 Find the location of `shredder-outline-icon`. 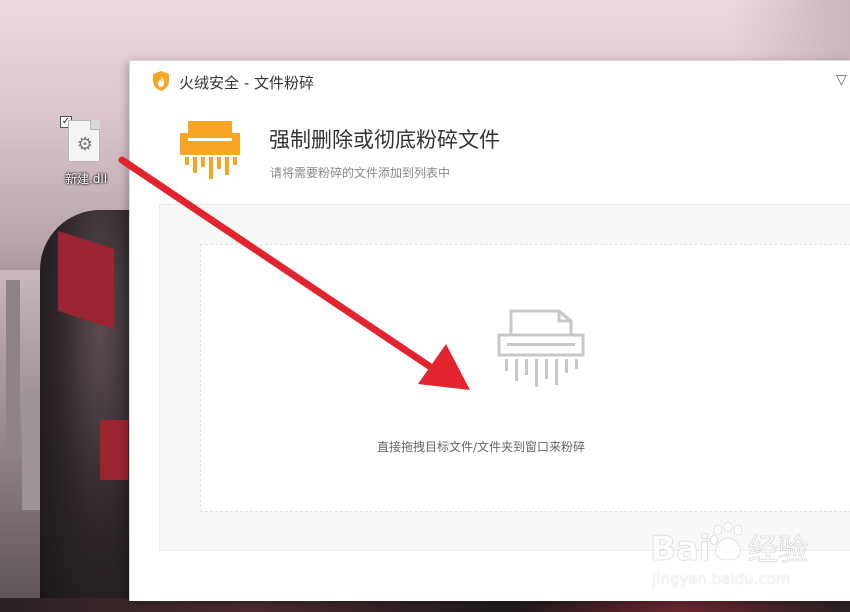

shredder-outline-icon is located at coordinates (541, 348).